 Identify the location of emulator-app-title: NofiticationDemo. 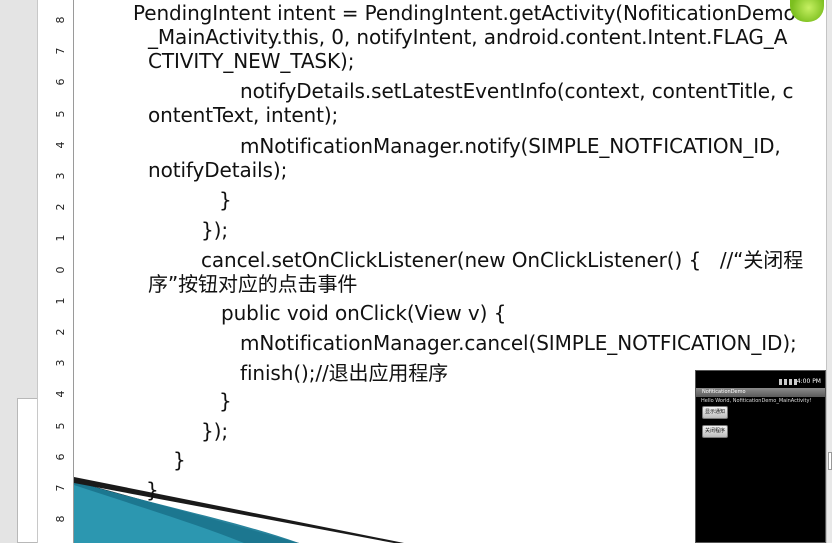
(760, 392).